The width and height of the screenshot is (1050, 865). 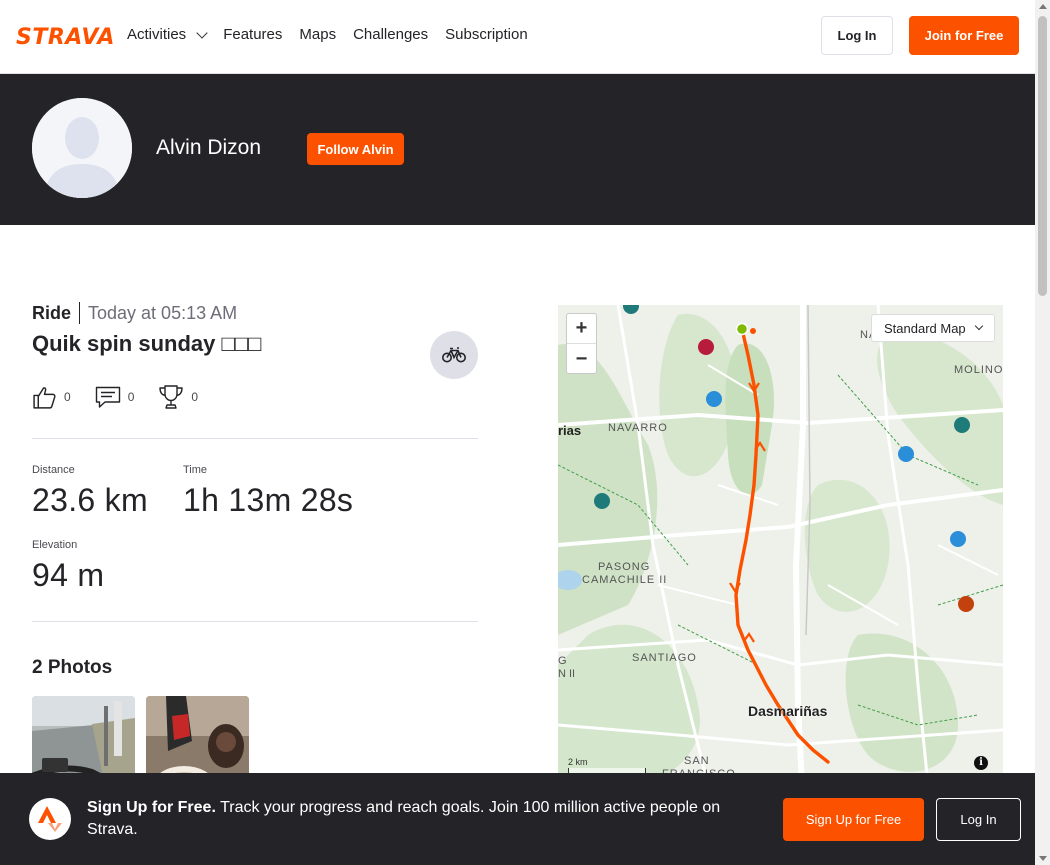 I want to click on avatar, so click(x=82, y=148).